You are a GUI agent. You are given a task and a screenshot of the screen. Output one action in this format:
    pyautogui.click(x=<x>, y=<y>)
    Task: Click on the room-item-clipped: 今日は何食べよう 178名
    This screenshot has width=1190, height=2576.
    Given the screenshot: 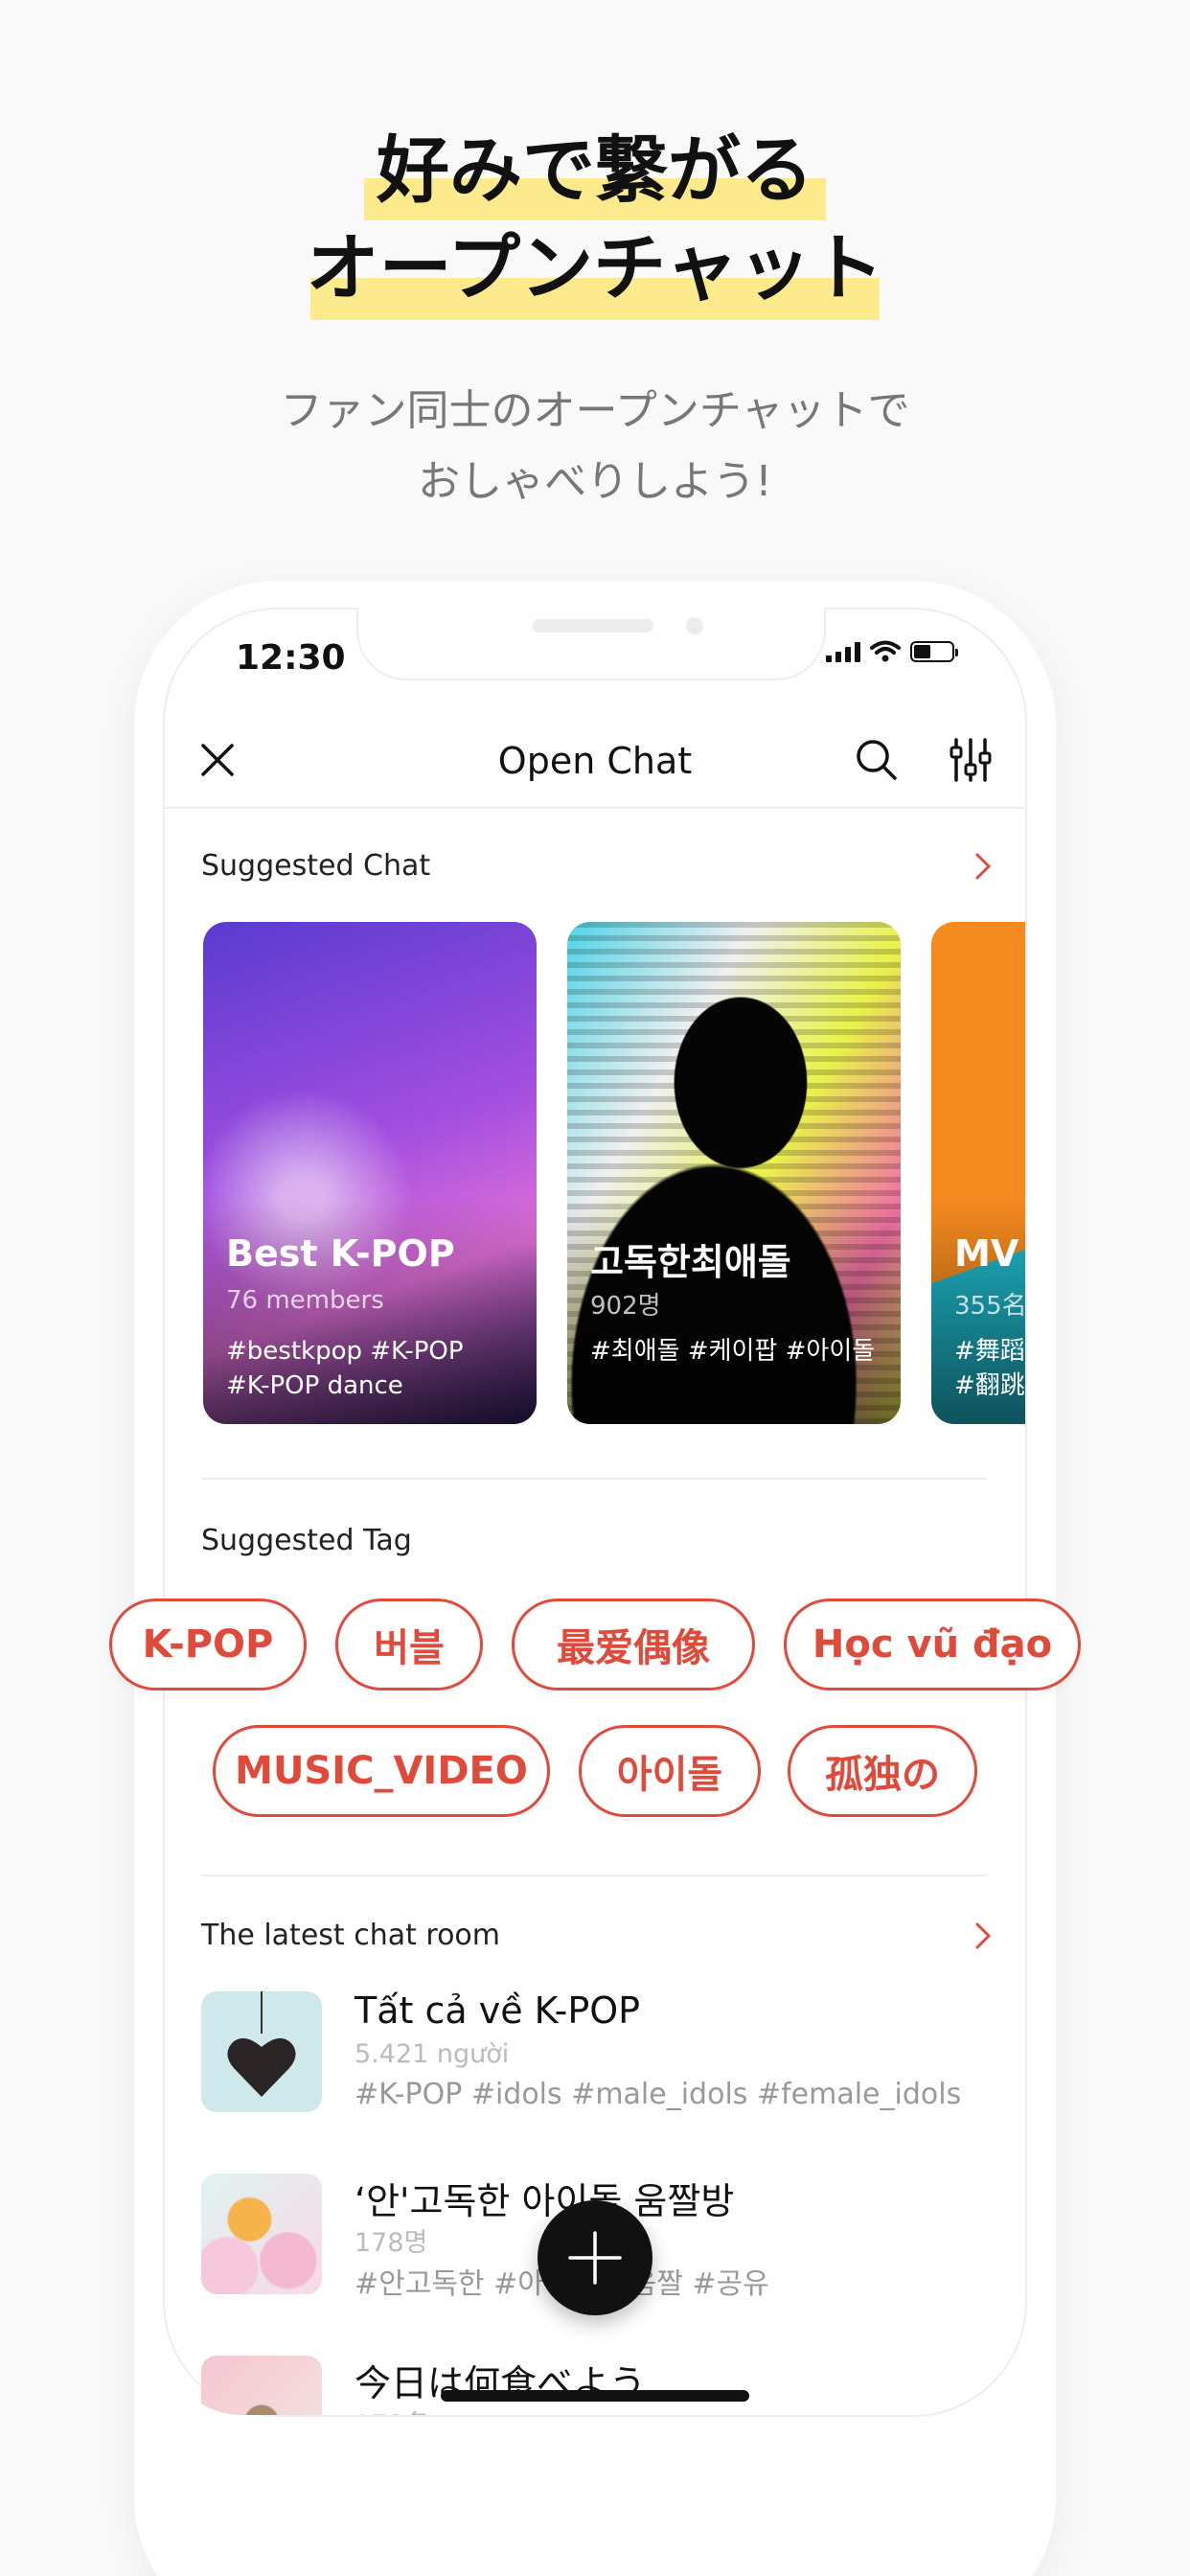 What is the action you would take?
    pyautogui.click(x=595, y=2376)
    